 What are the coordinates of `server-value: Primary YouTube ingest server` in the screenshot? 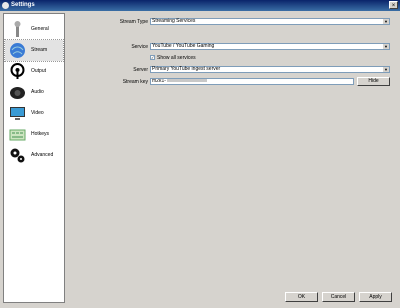 It's located at (186, 69).